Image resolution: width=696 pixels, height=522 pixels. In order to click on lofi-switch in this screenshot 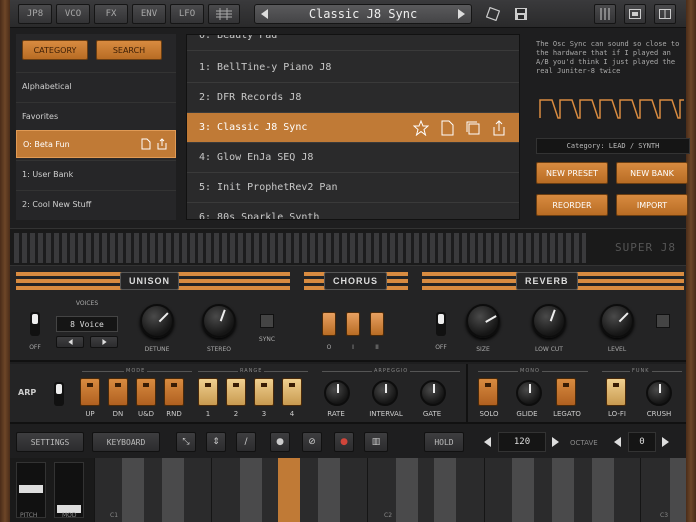, I will do `click(616, 392)`.